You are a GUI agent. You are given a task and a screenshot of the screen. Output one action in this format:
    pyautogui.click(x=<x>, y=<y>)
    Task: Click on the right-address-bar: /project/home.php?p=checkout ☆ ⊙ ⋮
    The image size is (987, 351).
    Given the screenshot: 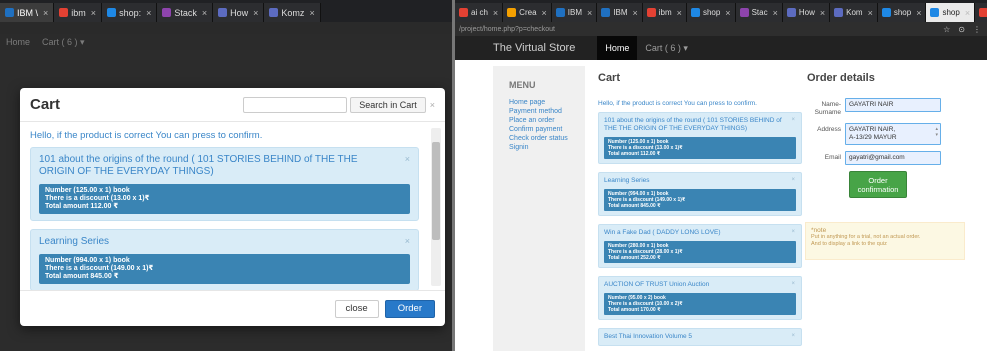 What is the action you would take?
    pyautogui.click(x=721, y=29)
    